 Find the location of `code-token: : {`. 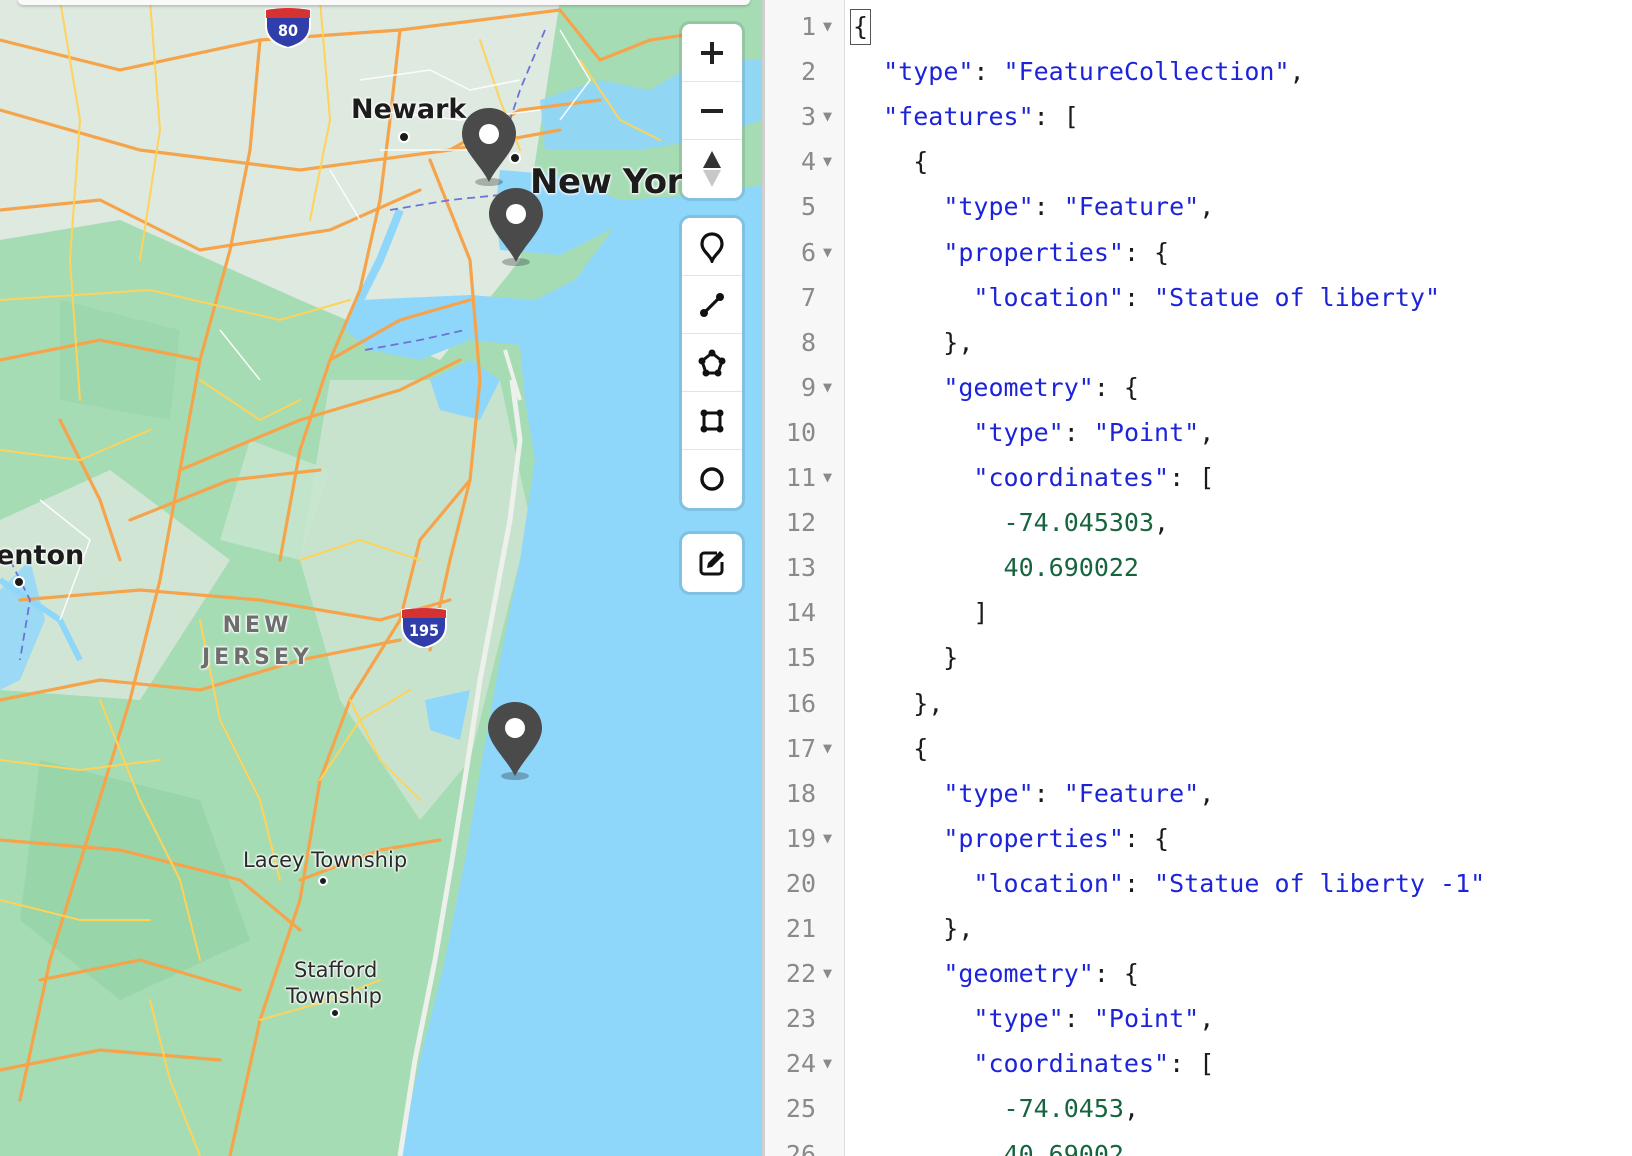

code-token: : { is located at coordinates (1146, 838).